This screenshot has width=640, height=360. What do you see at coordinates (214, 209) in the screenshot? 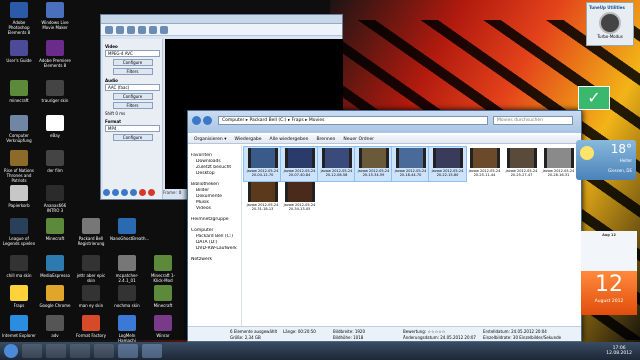
I see `nav-item: Videos` at bounding box center [214, 209].